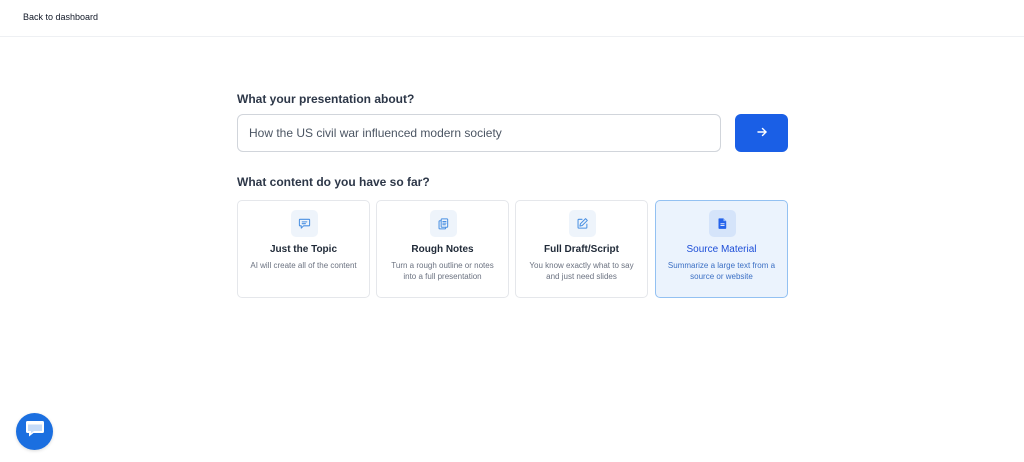  I want to click on chat-bubble-icon, so click(35, 431).